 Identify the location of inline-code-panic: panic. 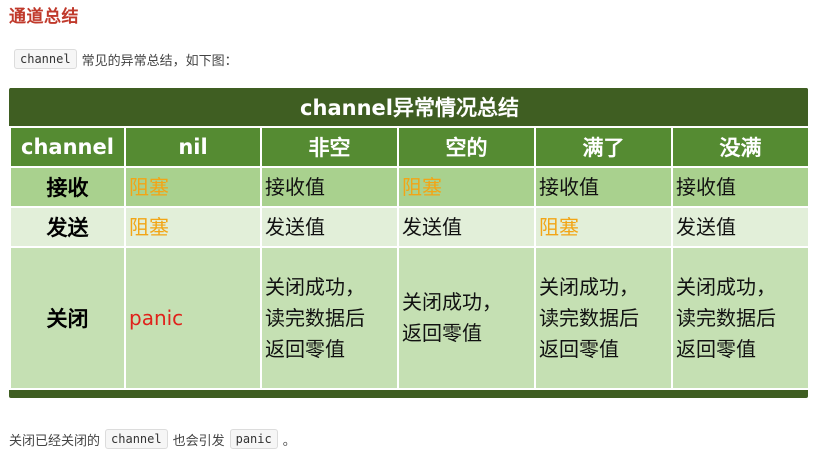
(253, 439).